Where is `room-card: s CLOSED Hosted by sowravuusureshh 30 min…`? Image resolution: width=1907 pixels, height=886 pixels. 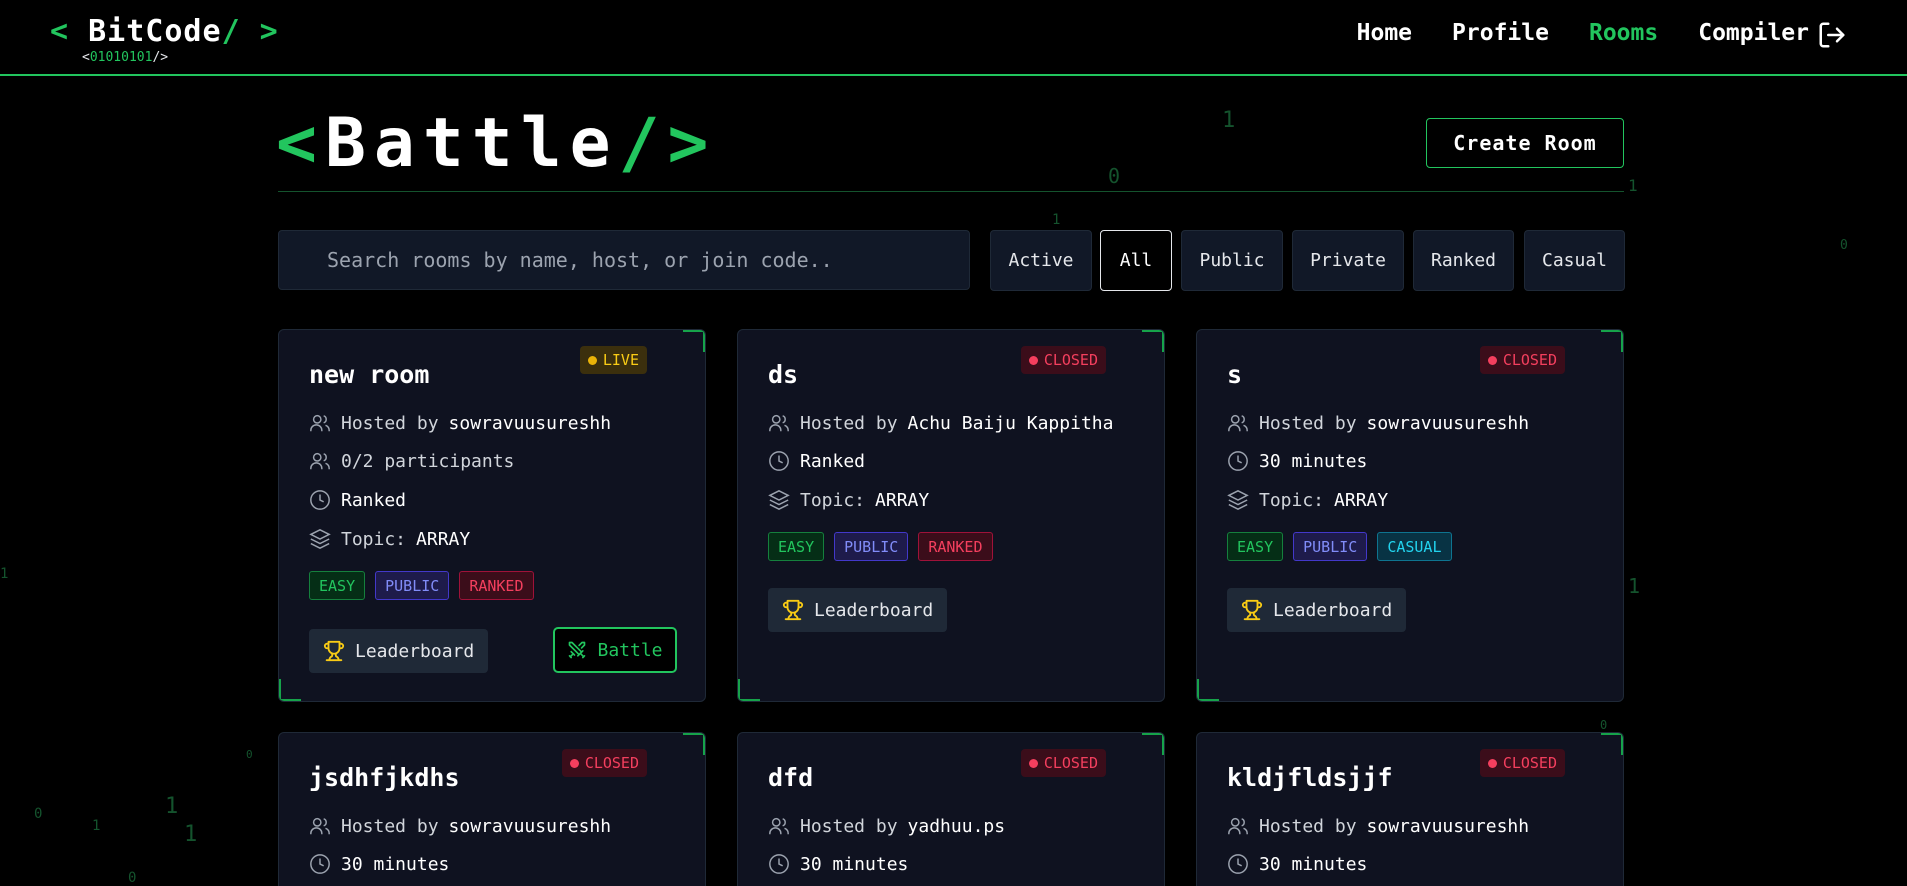
room-card: s CLOSED Hosted by sowravuusureshh 30 min… is located at coordinates (1410, 515).